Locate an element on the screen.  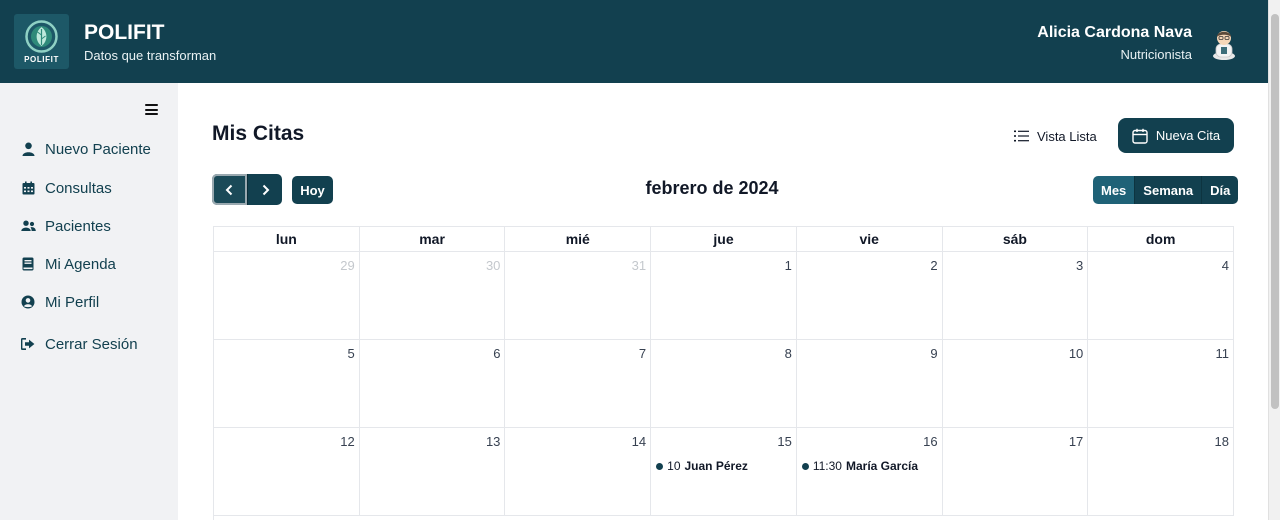
event-time: 10 is located at coordinates (674, 466).